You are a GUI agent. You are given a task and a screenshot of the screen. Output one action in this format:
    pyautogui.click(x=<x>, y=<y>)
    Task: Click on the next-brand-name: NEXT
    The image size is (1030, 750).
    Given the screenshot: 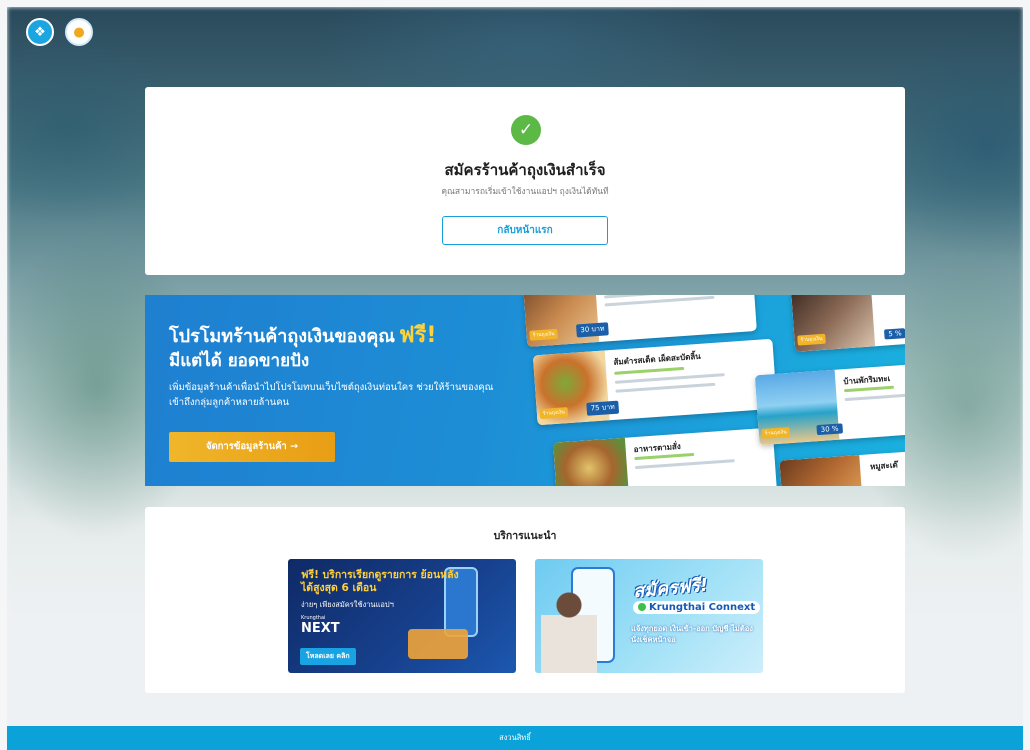 What is the action you would take?
    pyautogui.click(x=320, y=628)
    